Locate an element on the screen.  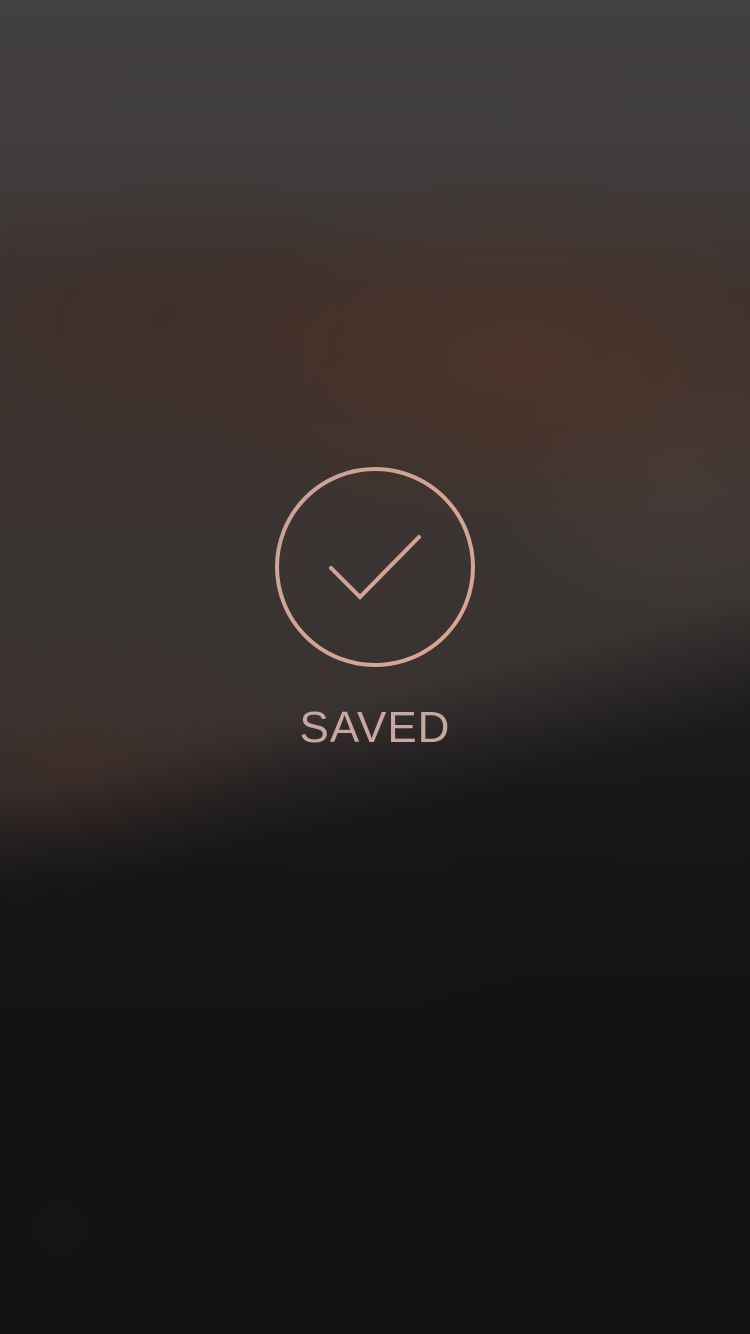
saved-status-label: SAVED is located at coordinates (375, 727).